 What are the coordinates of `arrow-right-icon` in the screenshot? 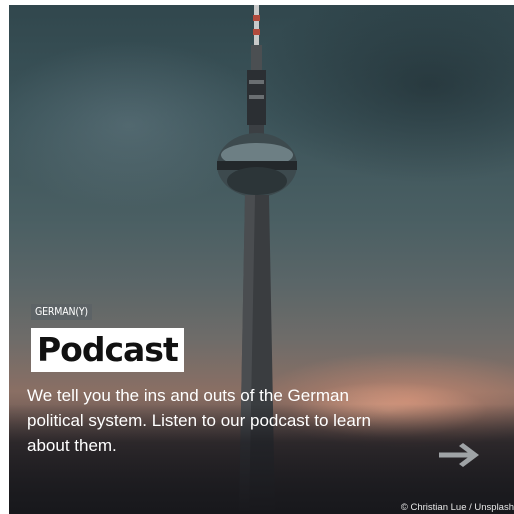 It's located at (459, 455).